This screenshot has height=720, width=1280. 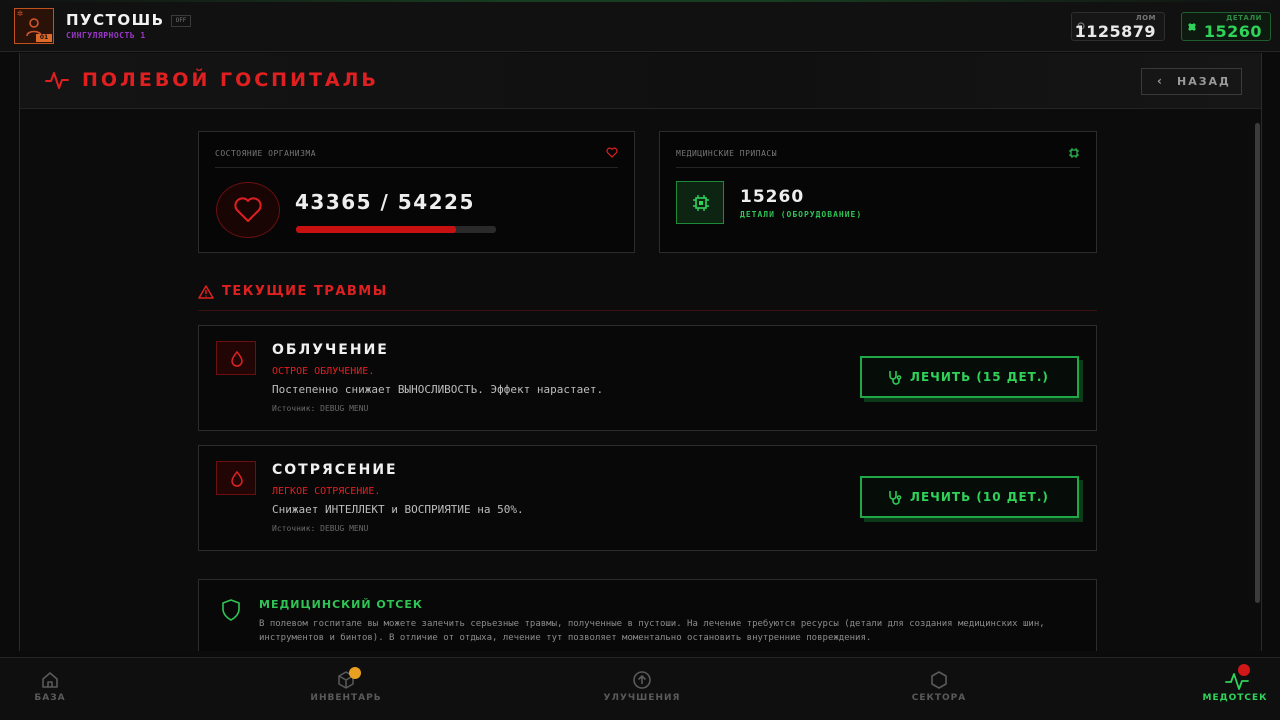 I want to click on pulse-icon, so click(x=57, y=80).